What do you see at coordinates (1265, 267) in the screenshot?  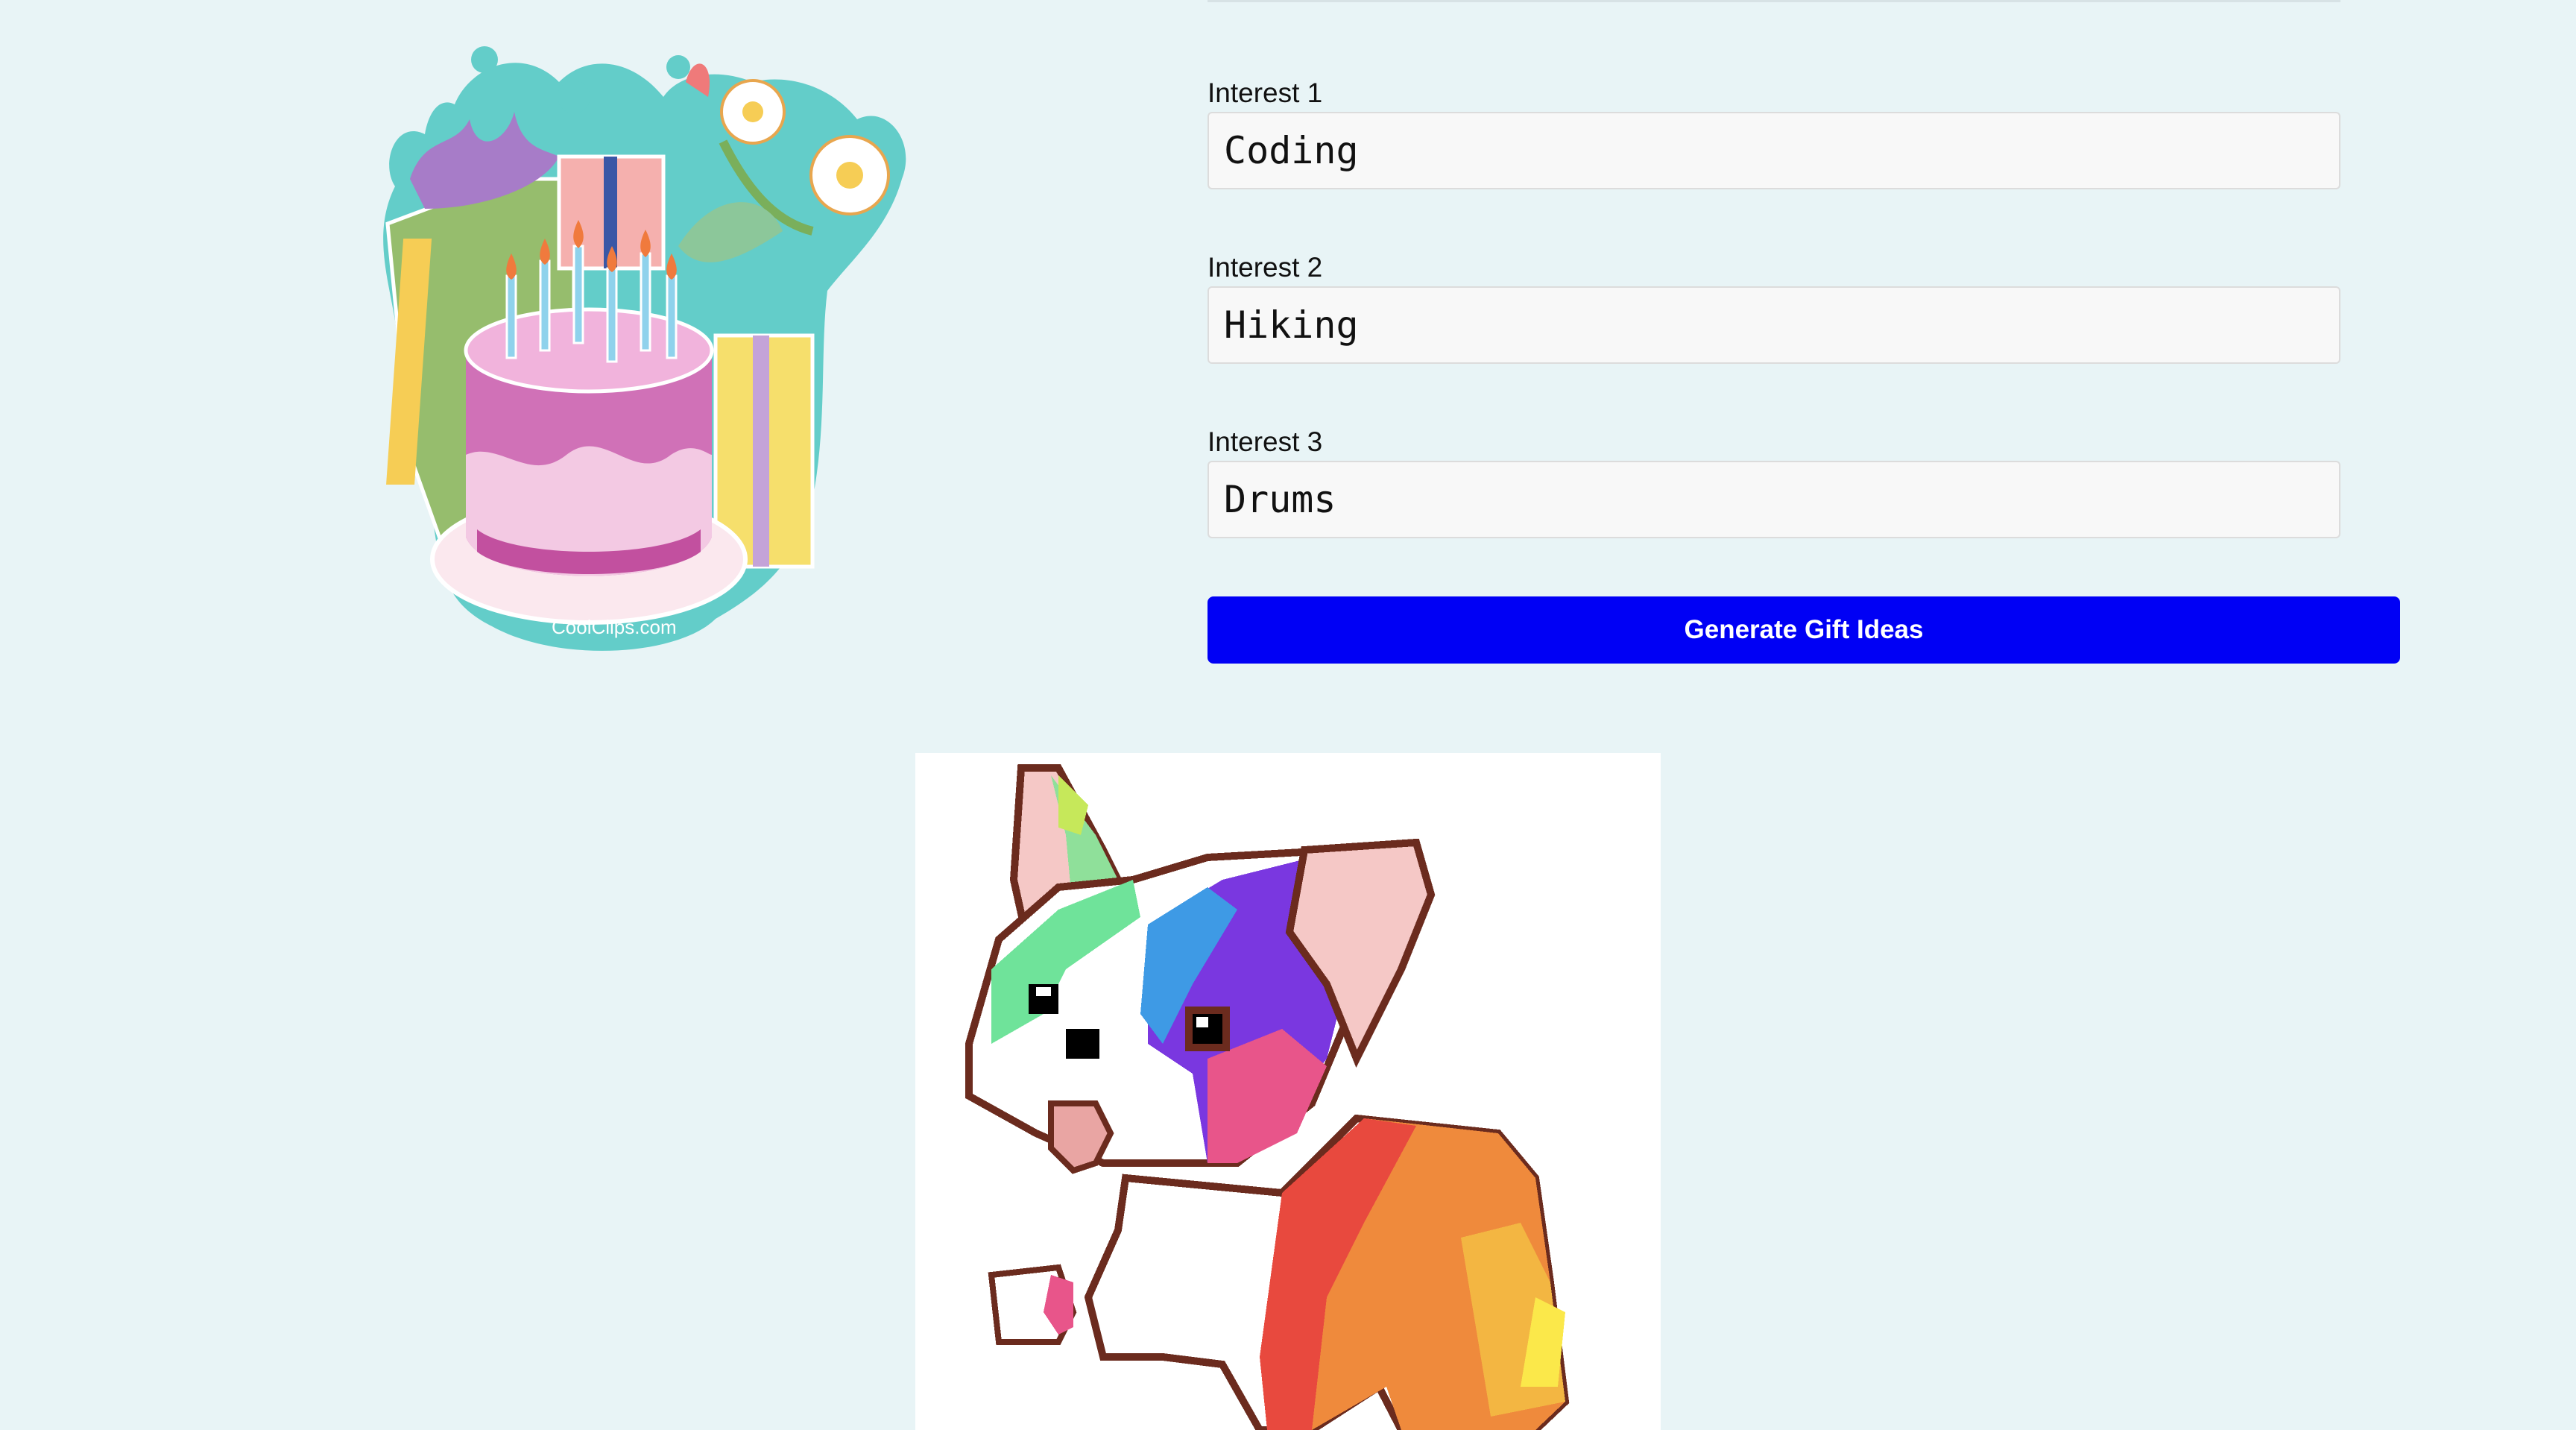 I see `interest-2-label: Interest 2` at bounding box center [1265, 267].